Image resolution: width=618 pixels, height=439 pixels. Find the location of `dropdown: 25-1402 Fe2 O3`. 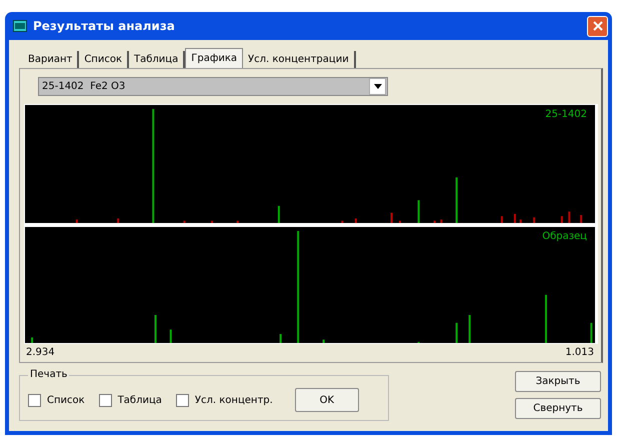

dropdown: 25-1402 Fe2 O3 is located at coordinates (213, 86).